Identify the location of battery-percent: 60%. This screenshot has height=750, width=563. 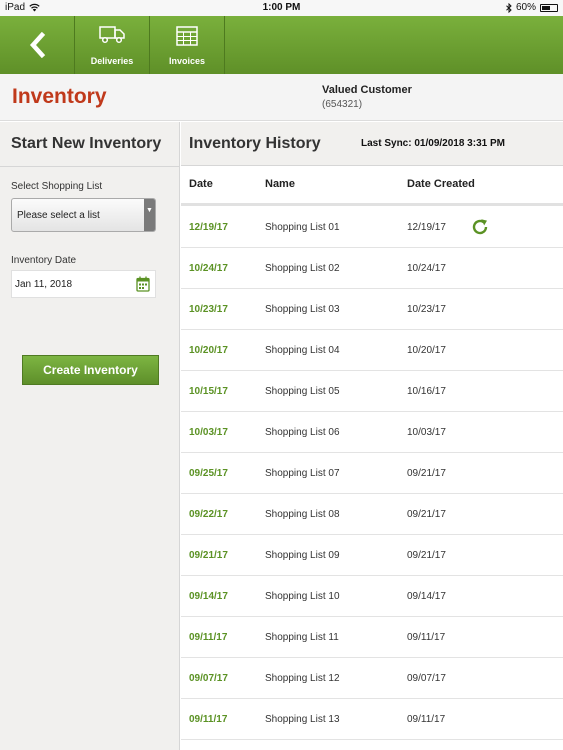
(525, 7).